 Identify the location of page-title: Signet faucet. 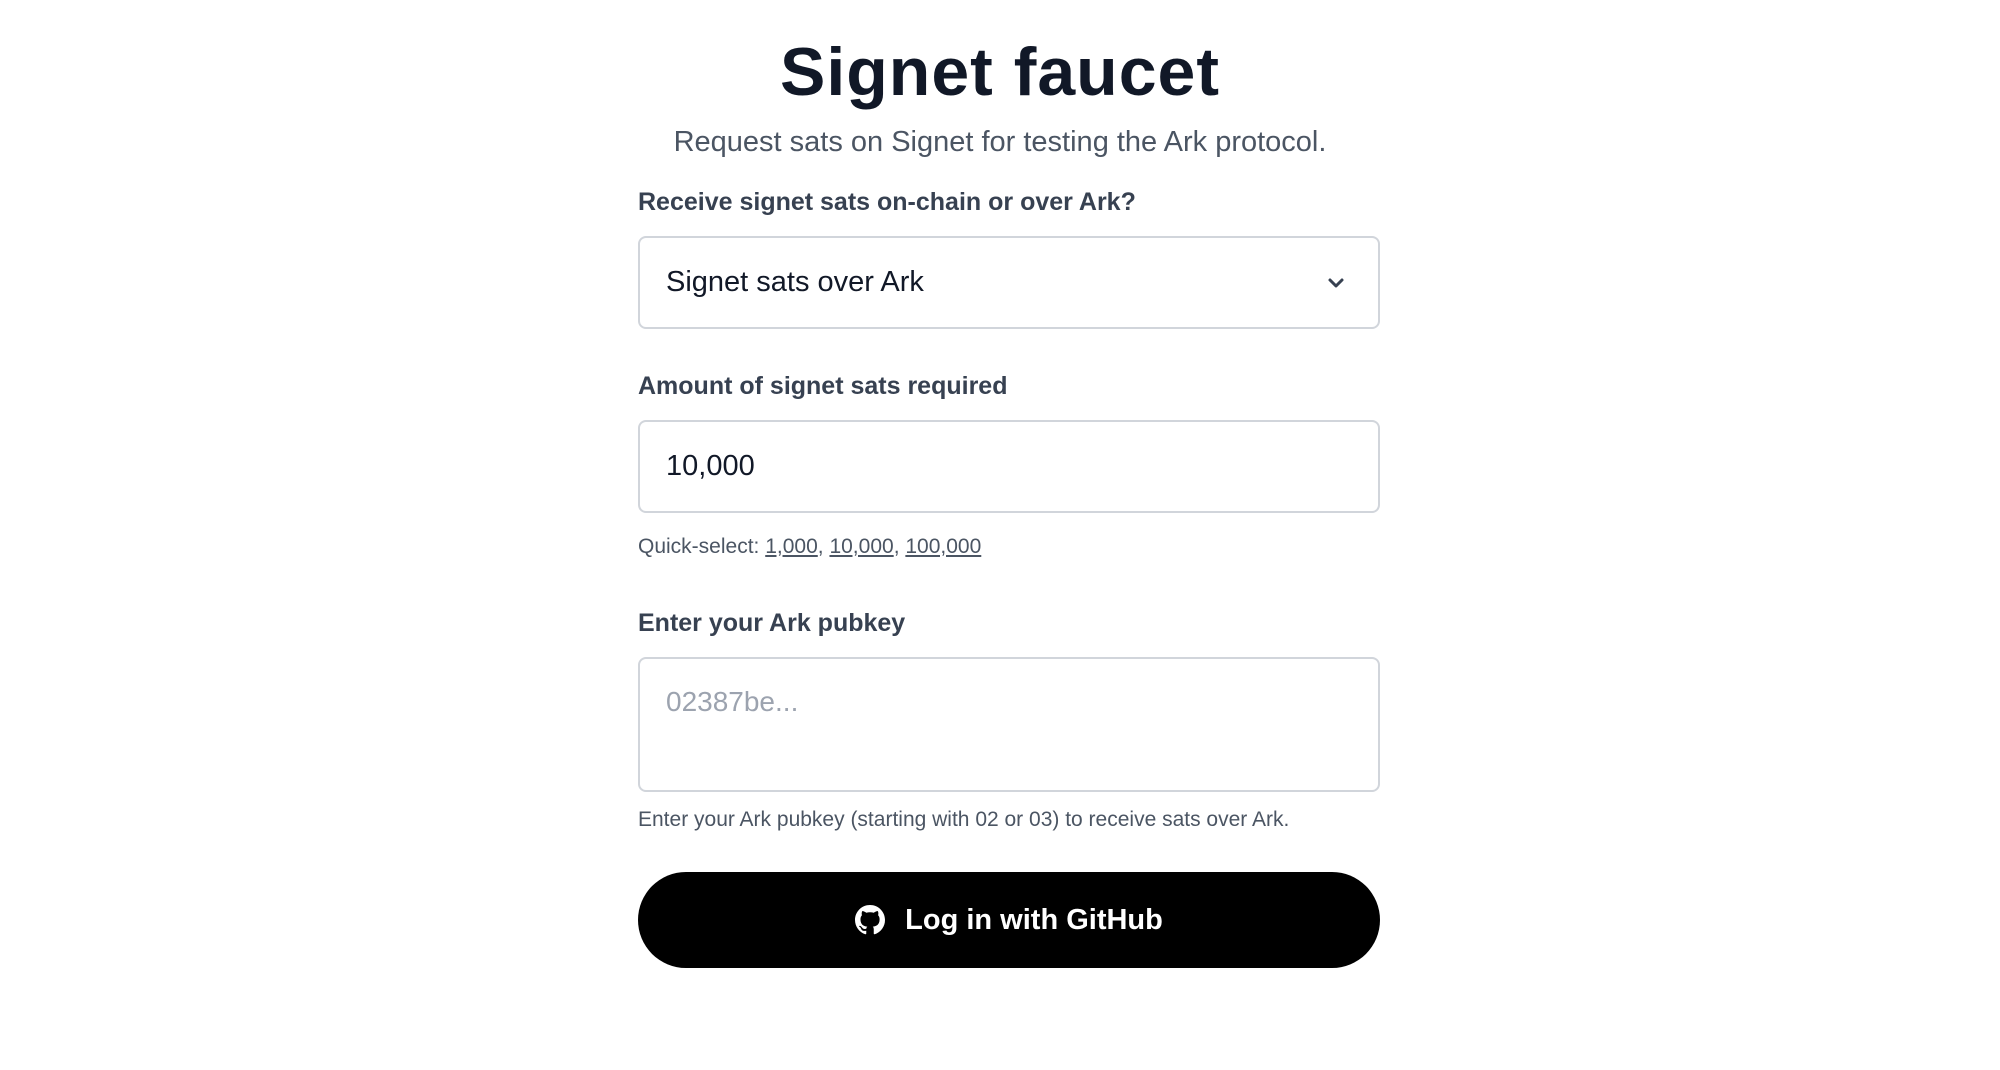
(1000, 72).